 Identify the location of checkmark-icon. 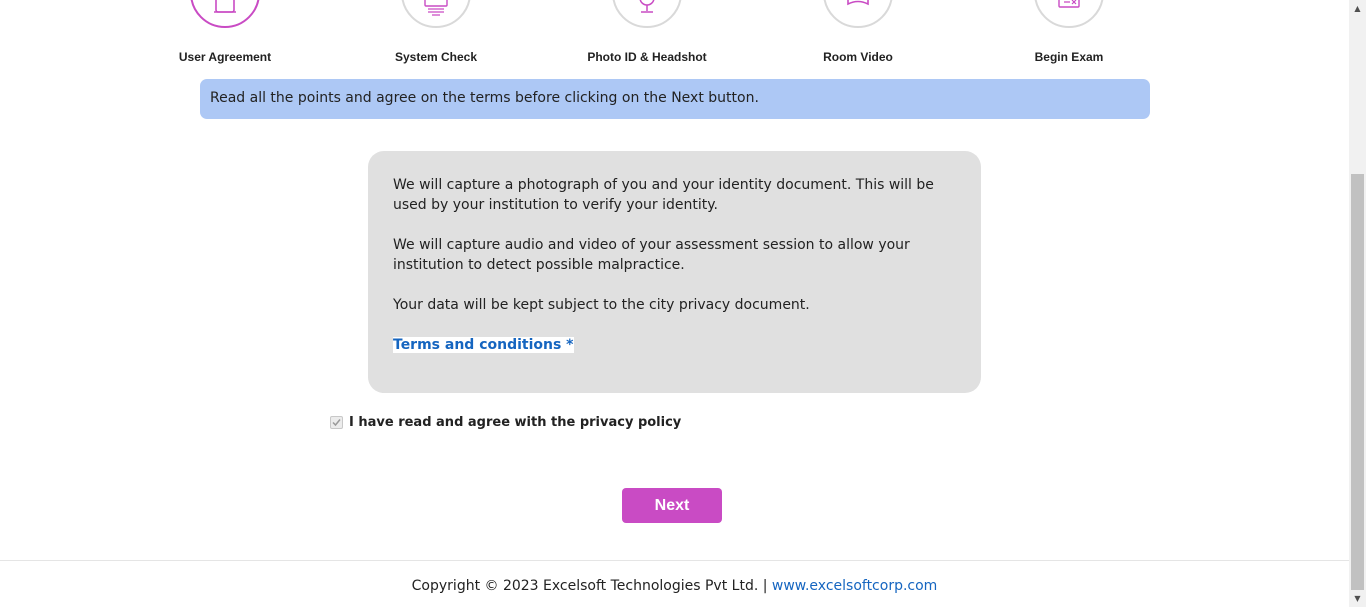
(336, 422).